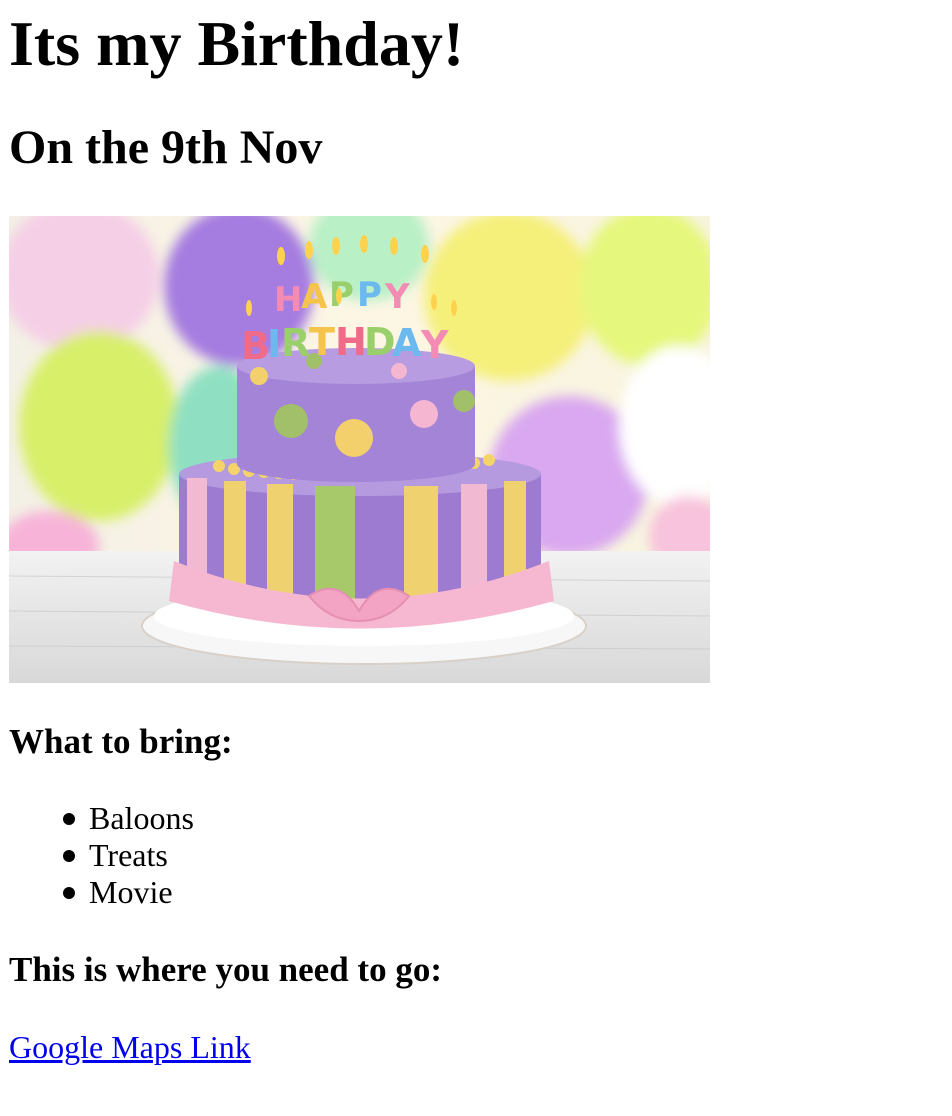 Image resolution: width=952 pixels, height=1116 pixels. What do you see at coordinates (131, 892) in the screenshot?
I see `list-item-label: Movie` at bounding box center [131, 892].